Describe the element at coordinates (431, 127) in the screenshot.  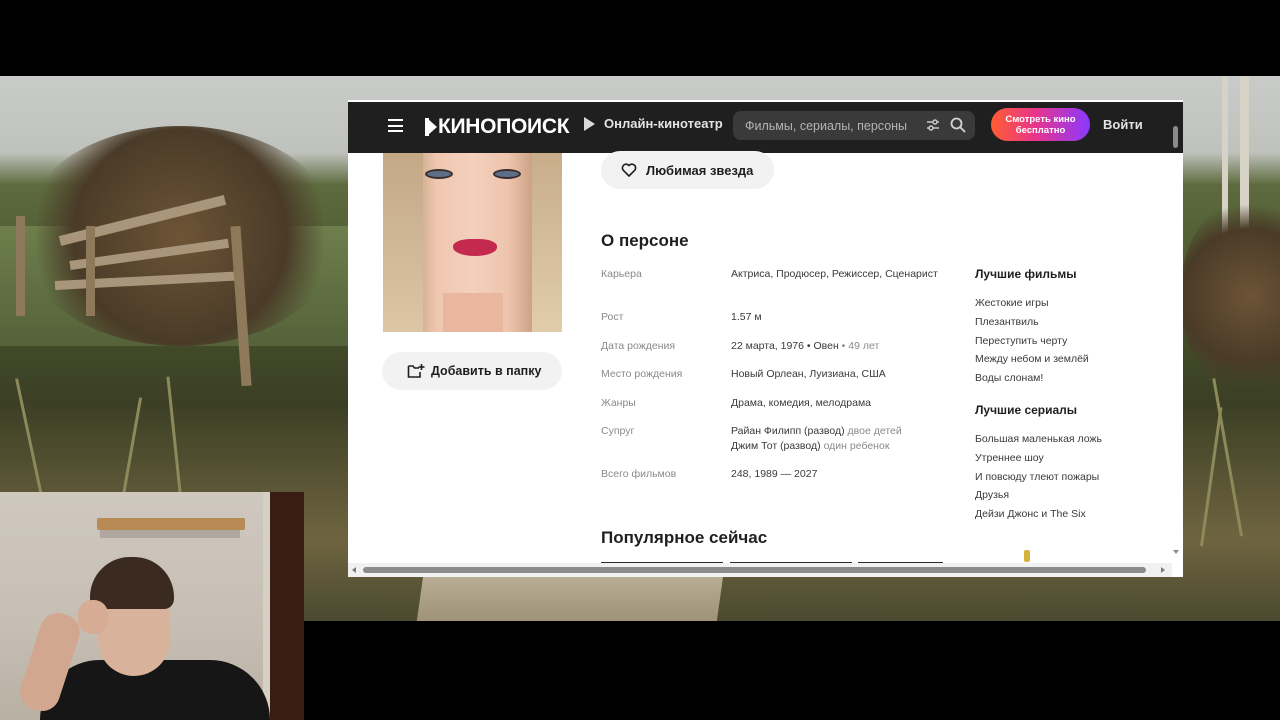
I see `logo-mark-icon` at that location.